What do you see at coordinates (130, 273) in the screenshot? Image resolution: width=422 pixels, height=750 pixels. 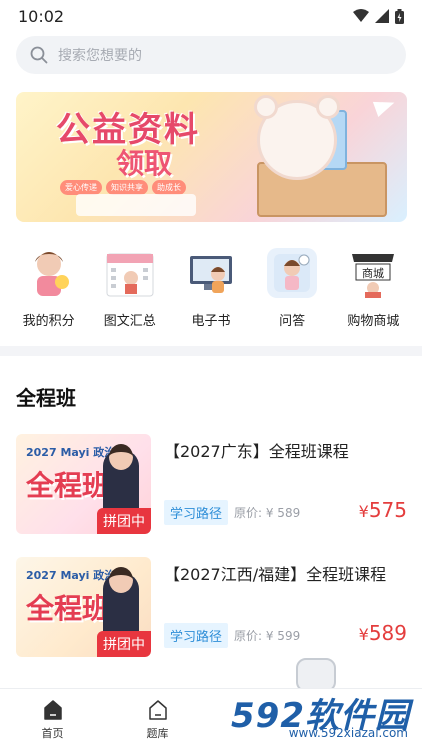 I see `calendar-icon` at bounding box center [130, 273].